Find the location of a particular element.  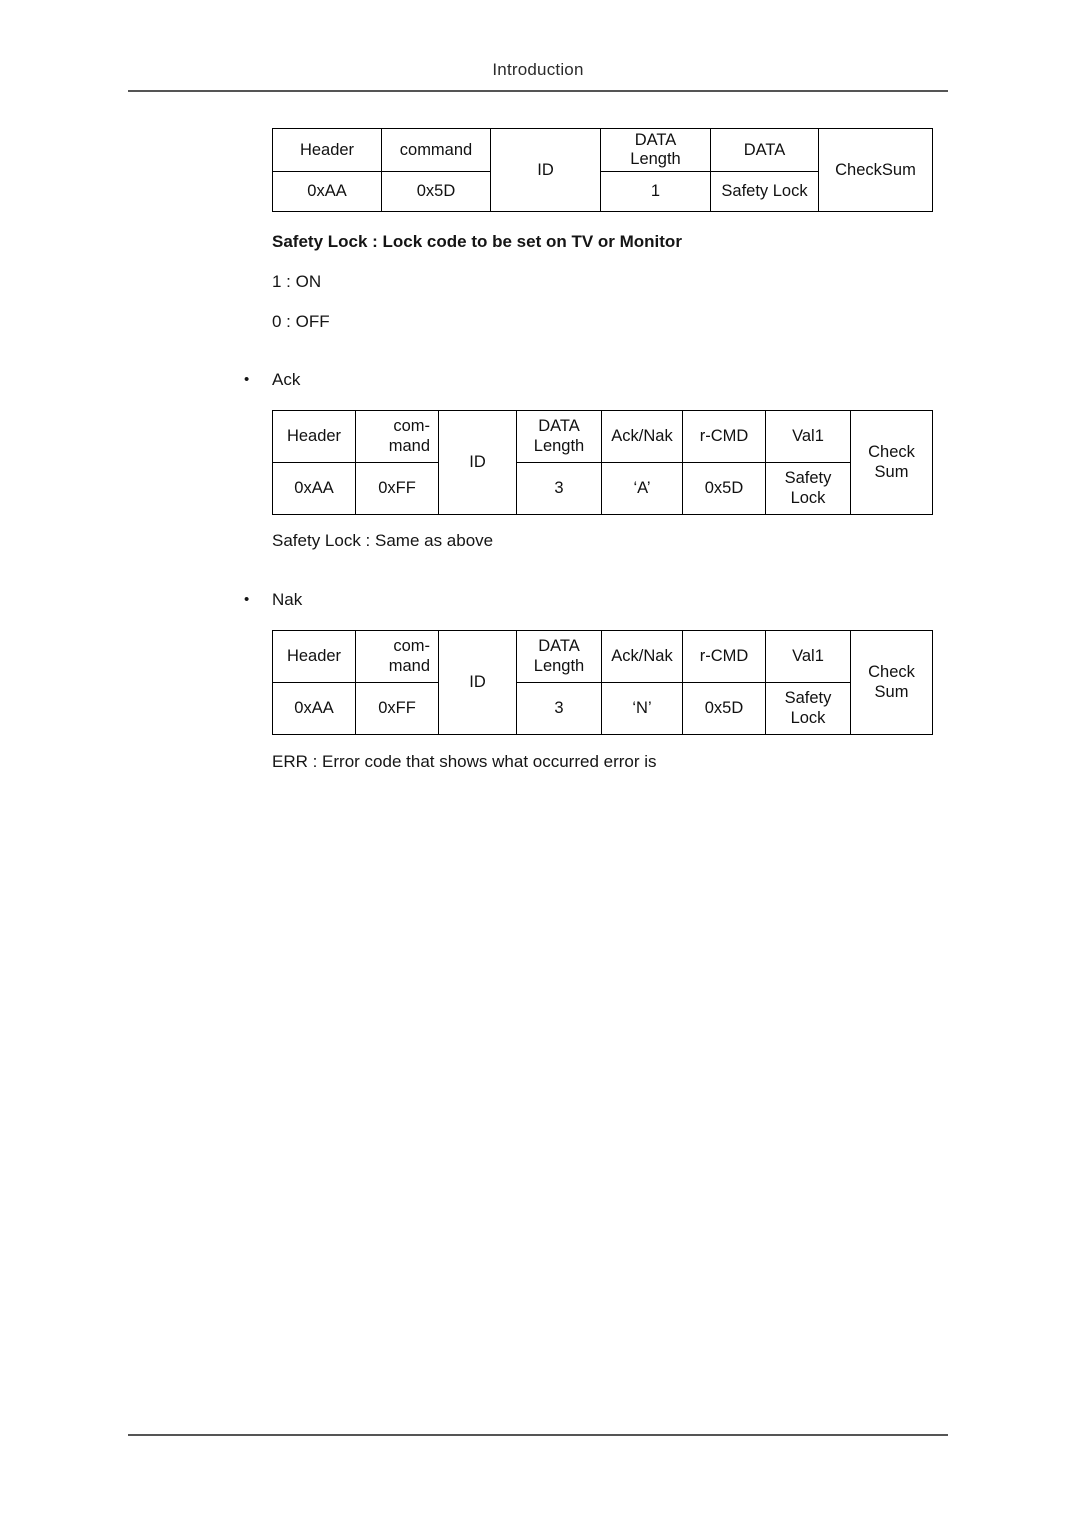

footer-rule is located at coordinates (538, 1435).